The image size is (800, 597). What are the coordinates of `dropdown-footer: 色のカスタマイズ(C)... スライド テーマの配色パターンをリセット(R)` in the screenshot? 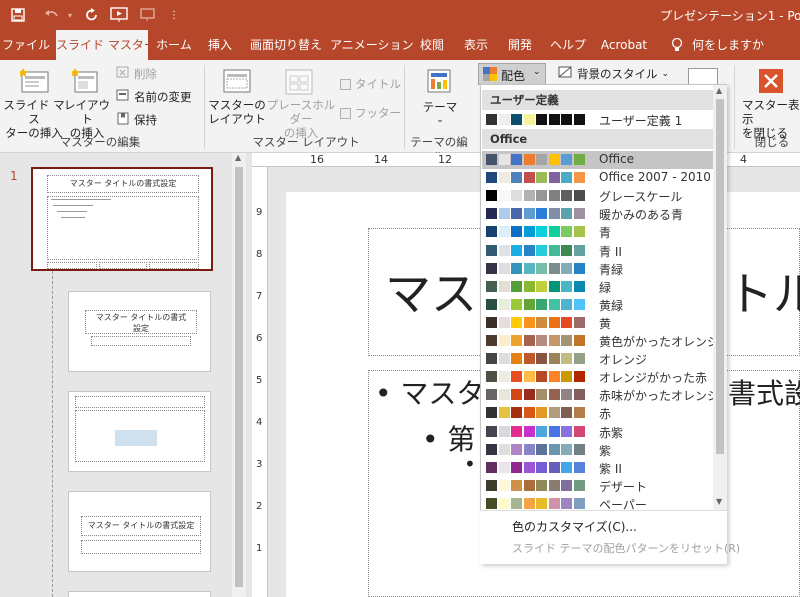 It's located at (610, 537).